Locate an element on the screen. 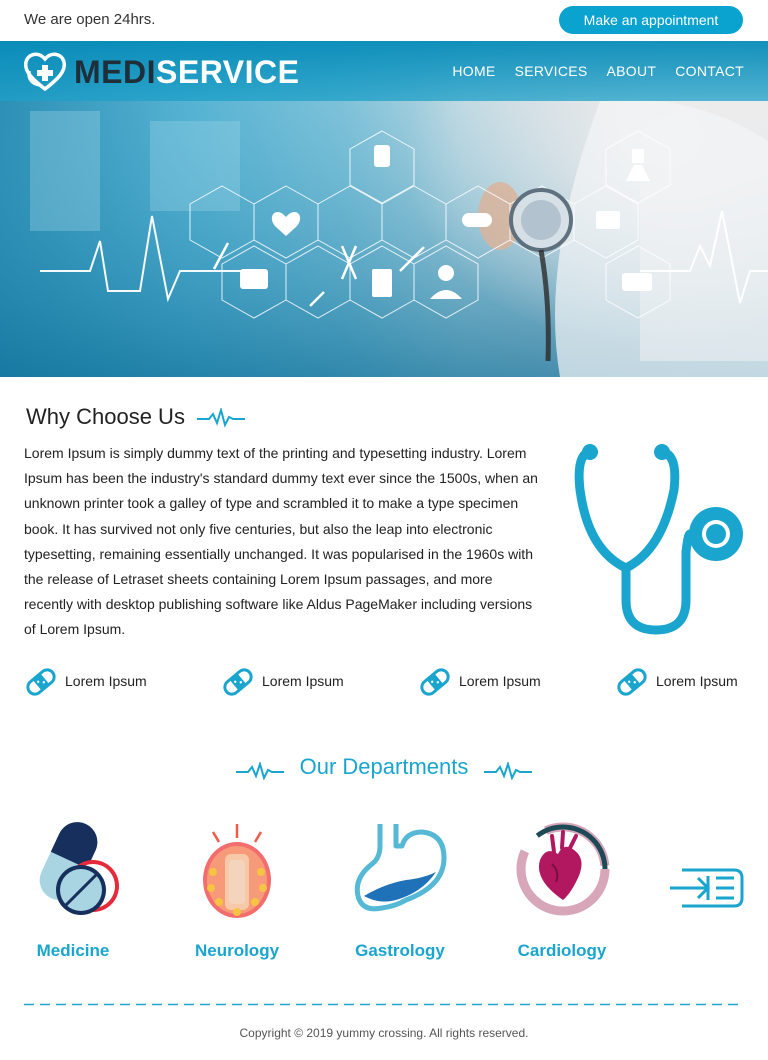  logo: MEDISERVICE is located at coordinates (161, 71).